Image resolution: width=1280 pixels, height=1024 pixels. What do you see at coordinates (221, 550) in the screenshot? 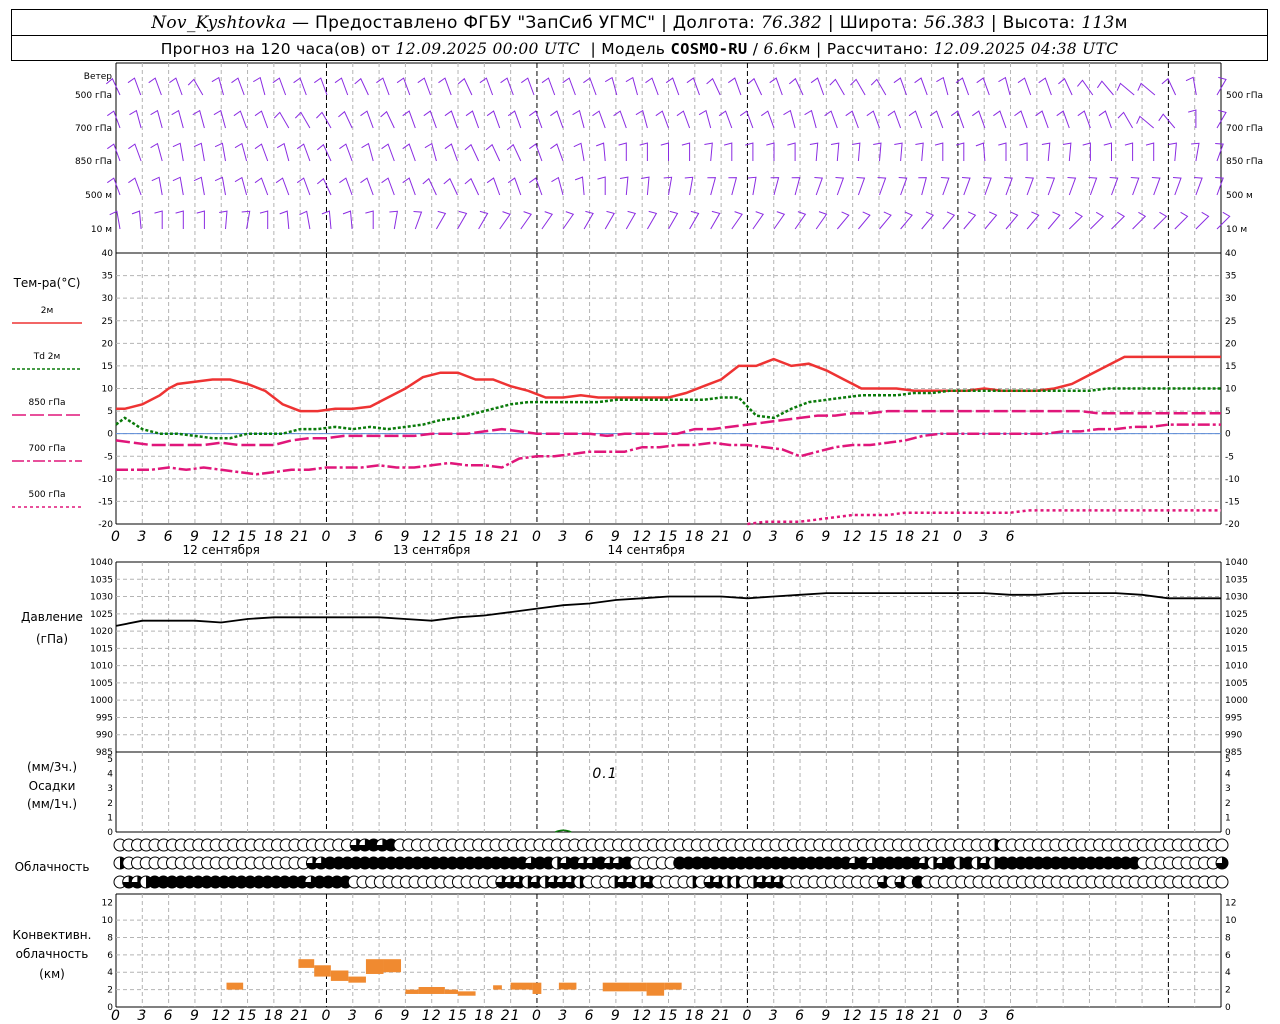
I see `date-label: 12 сентября` at bounding box center [221, 550].